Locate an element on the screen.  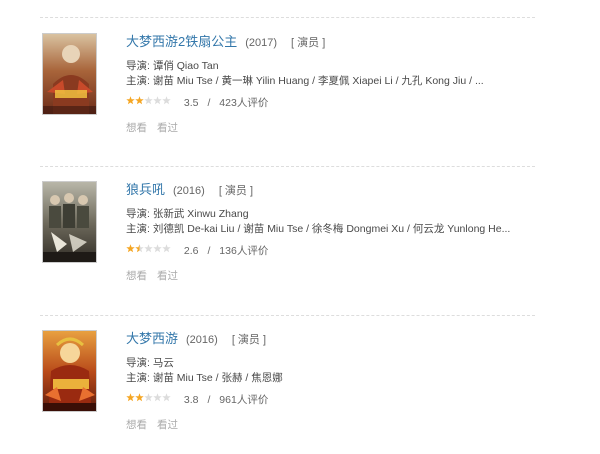
film-title-link: 大梦西游2铁扇公主 is located at coordinates (181, 41).